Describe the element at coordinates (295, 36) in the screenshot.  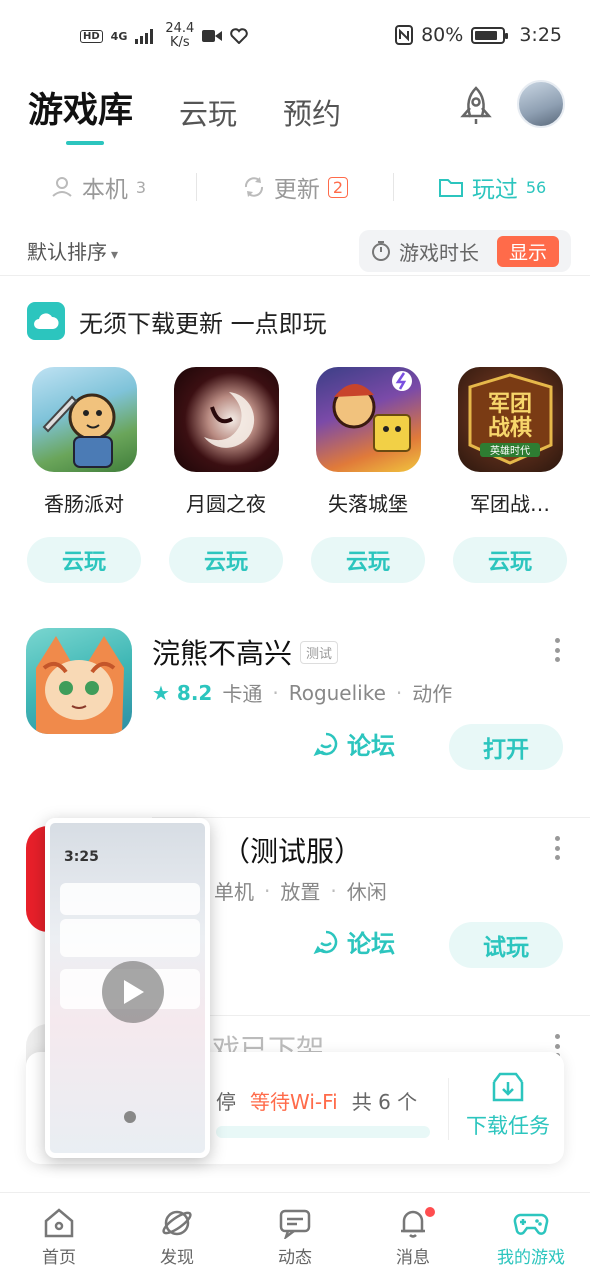
I see `status-bar: HD 4G 24.4 K/s 80% 3:25` at that location.